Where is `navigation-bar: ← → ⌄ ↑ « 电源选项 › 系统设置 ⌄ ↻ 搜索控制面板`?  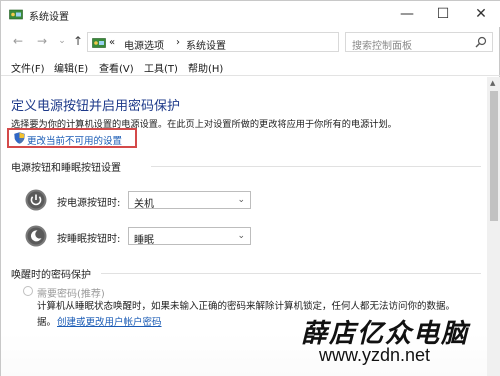
navigation-bar: ← → ⌄ ↑ « 电源选项 › 系统设置 ⌄ ↻ 搜索控制面板 is located at coordinates (250, 42).